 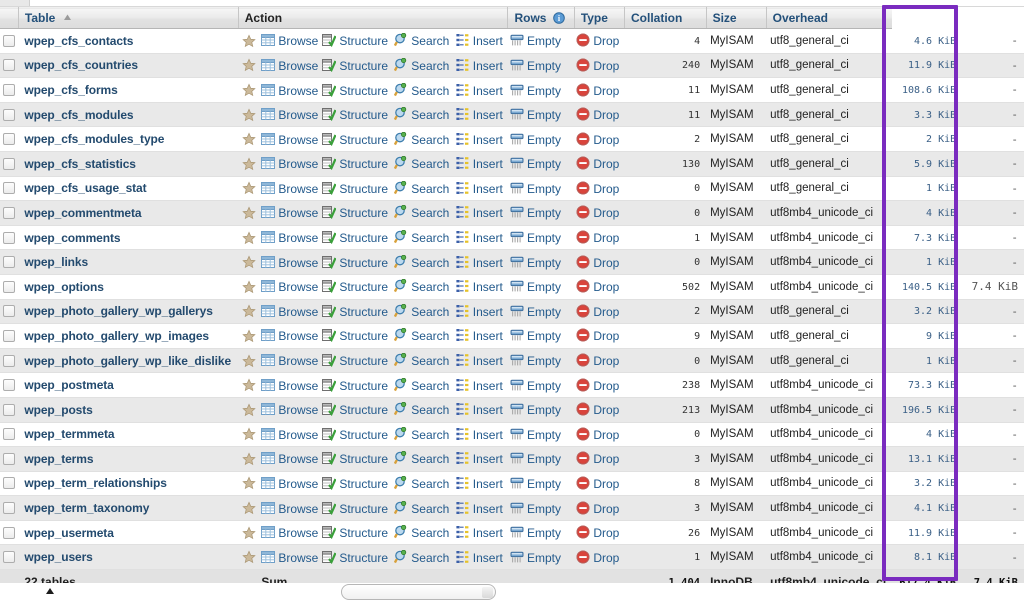 What do you see at coordinates (541, 18) in the screenshot?
I see `header-rows: Rows i` at bounding box center [541, 18].